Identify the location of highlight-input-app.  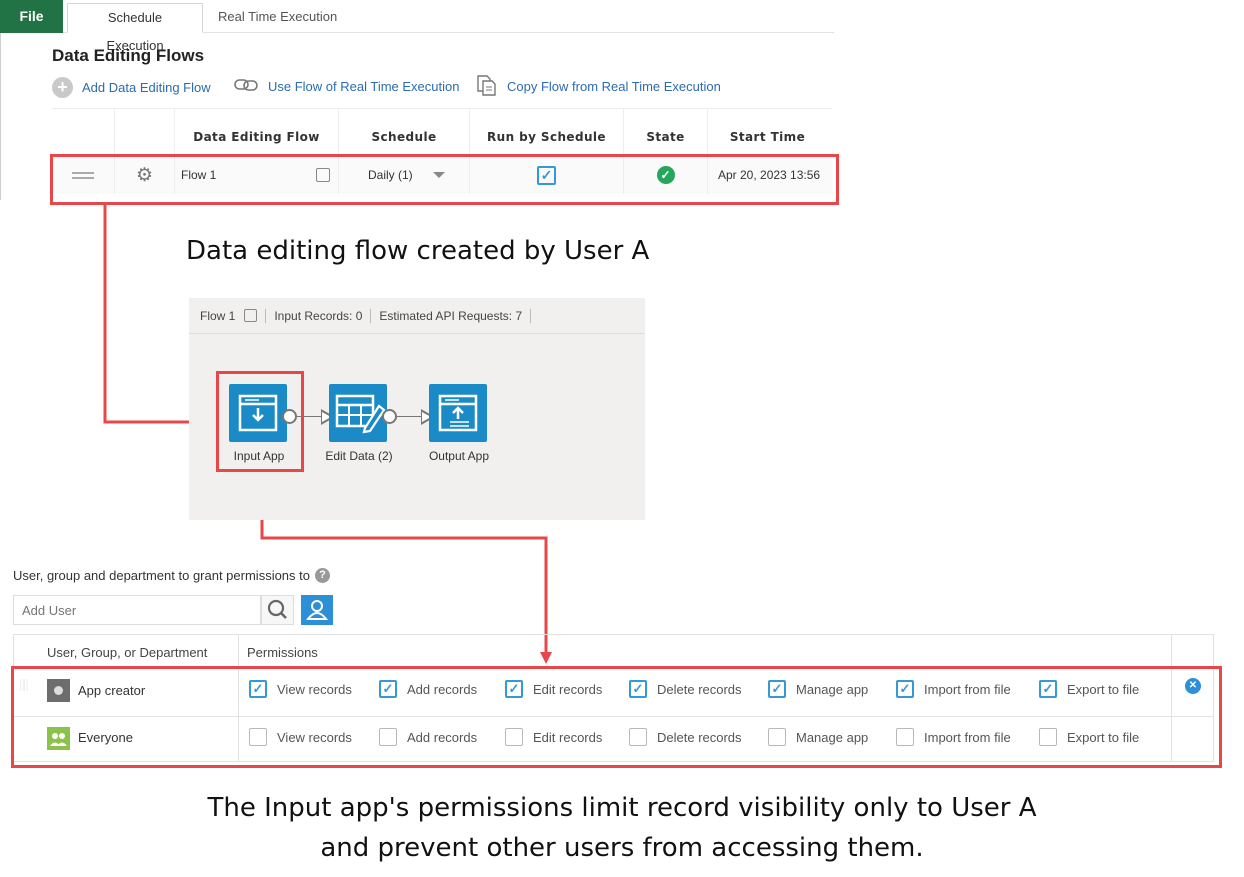
(260, 421).